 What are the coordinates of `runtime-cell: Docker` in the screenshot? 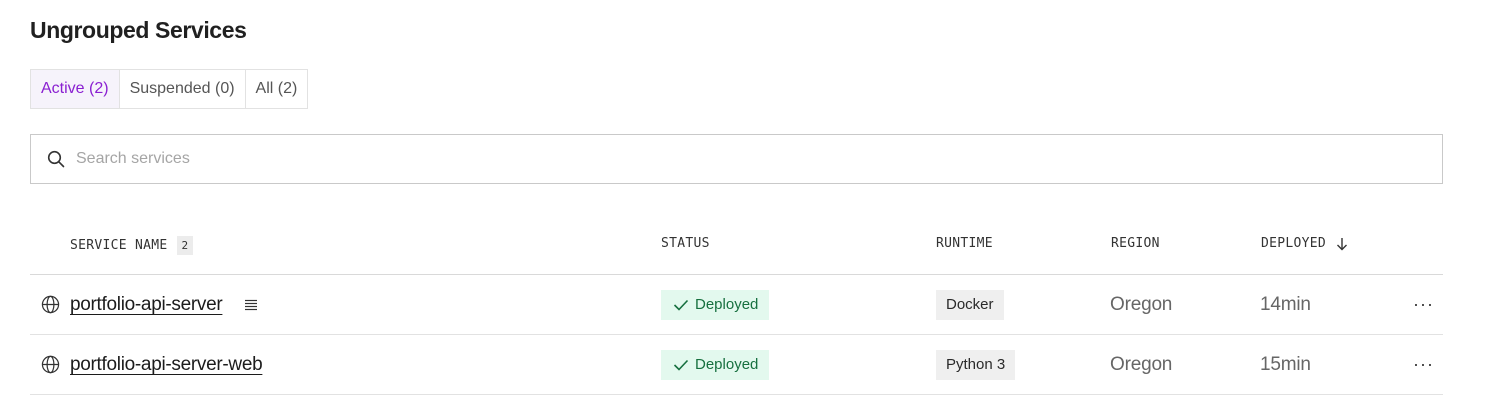 It's located at (970, 304).